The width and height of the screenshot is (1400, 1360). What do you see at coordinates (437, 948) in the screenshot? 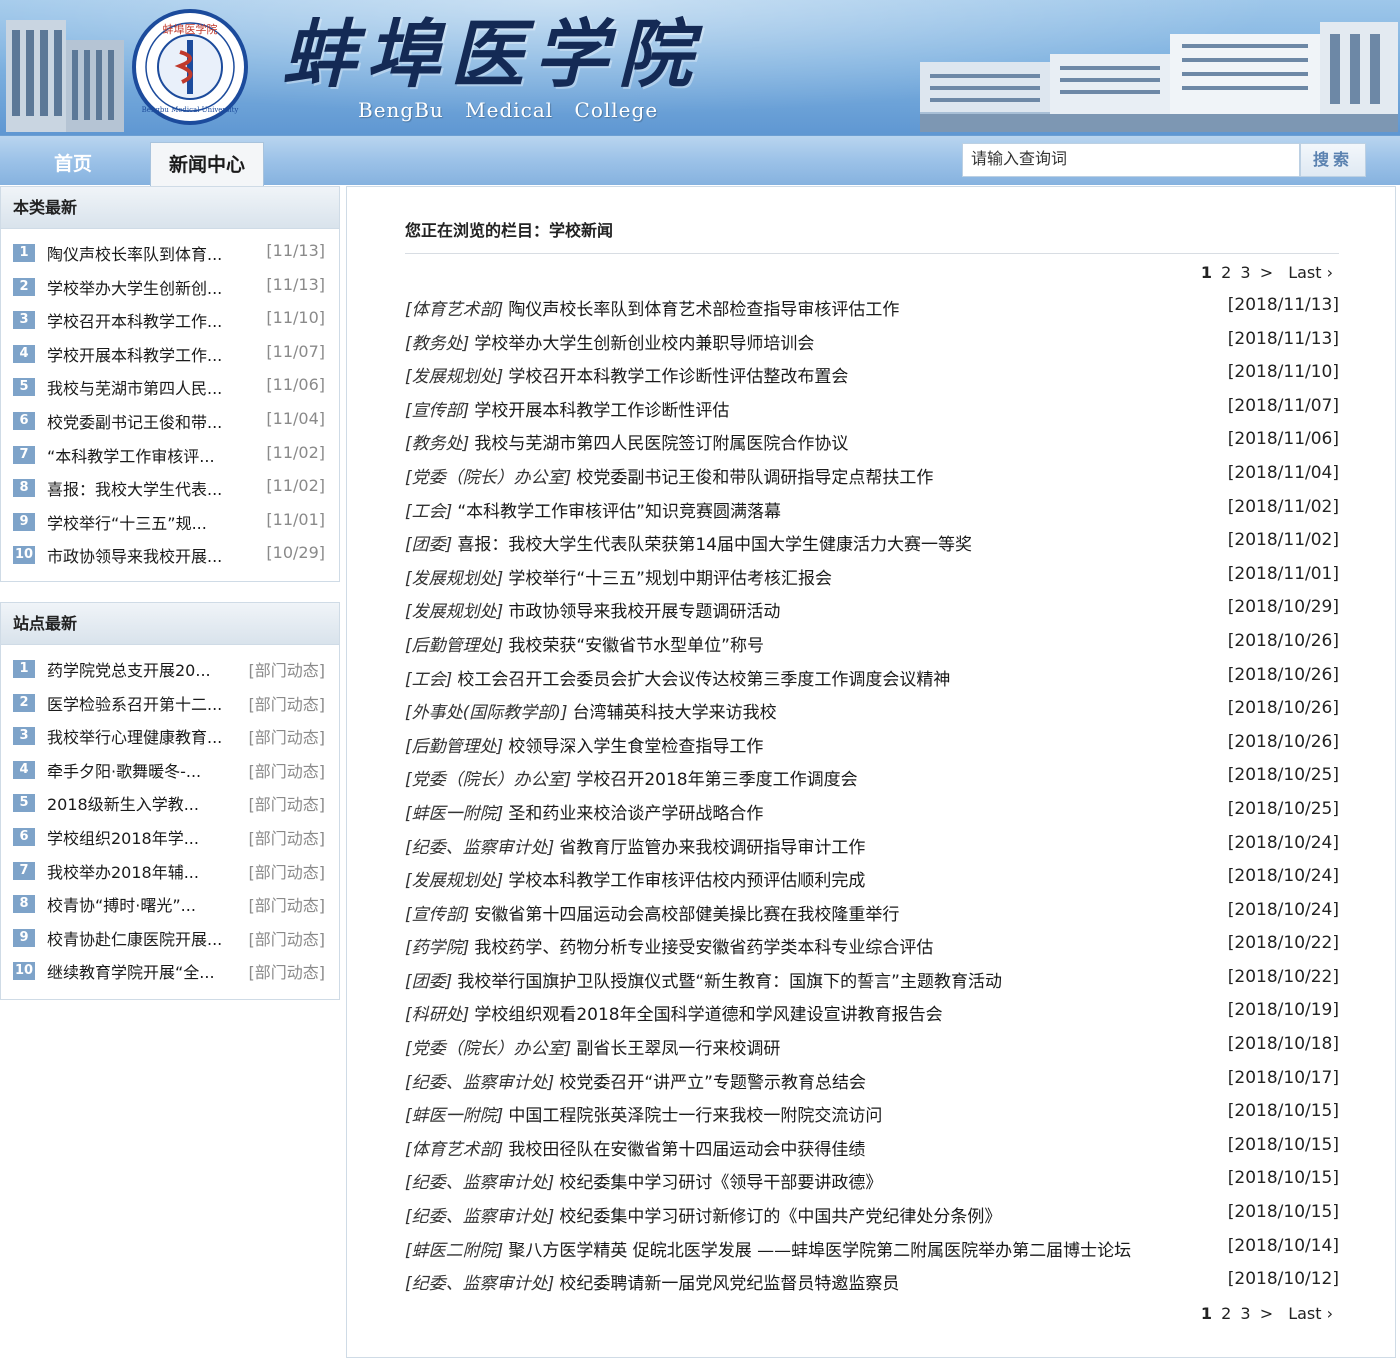
I see `news-category: [药学院]` at bounding box center [437, 948].